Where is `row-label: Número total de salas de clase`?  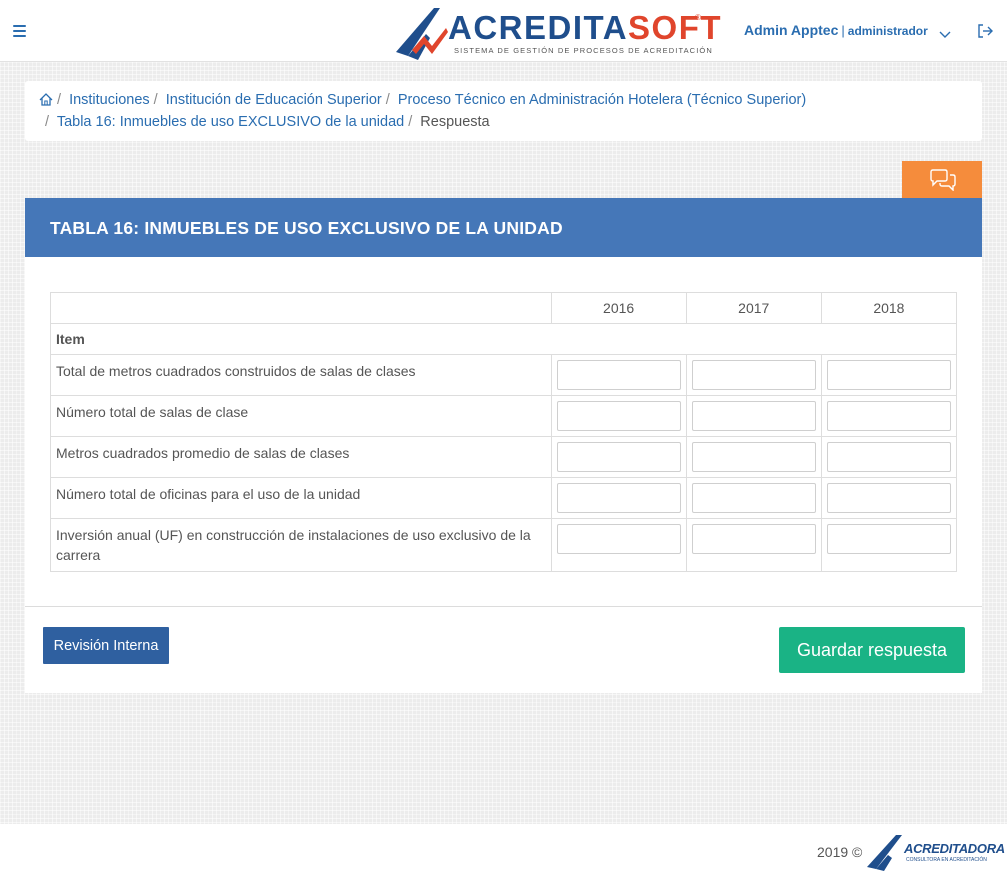 row-label: Número total de salas de clase is located at coordinates (301, 416).